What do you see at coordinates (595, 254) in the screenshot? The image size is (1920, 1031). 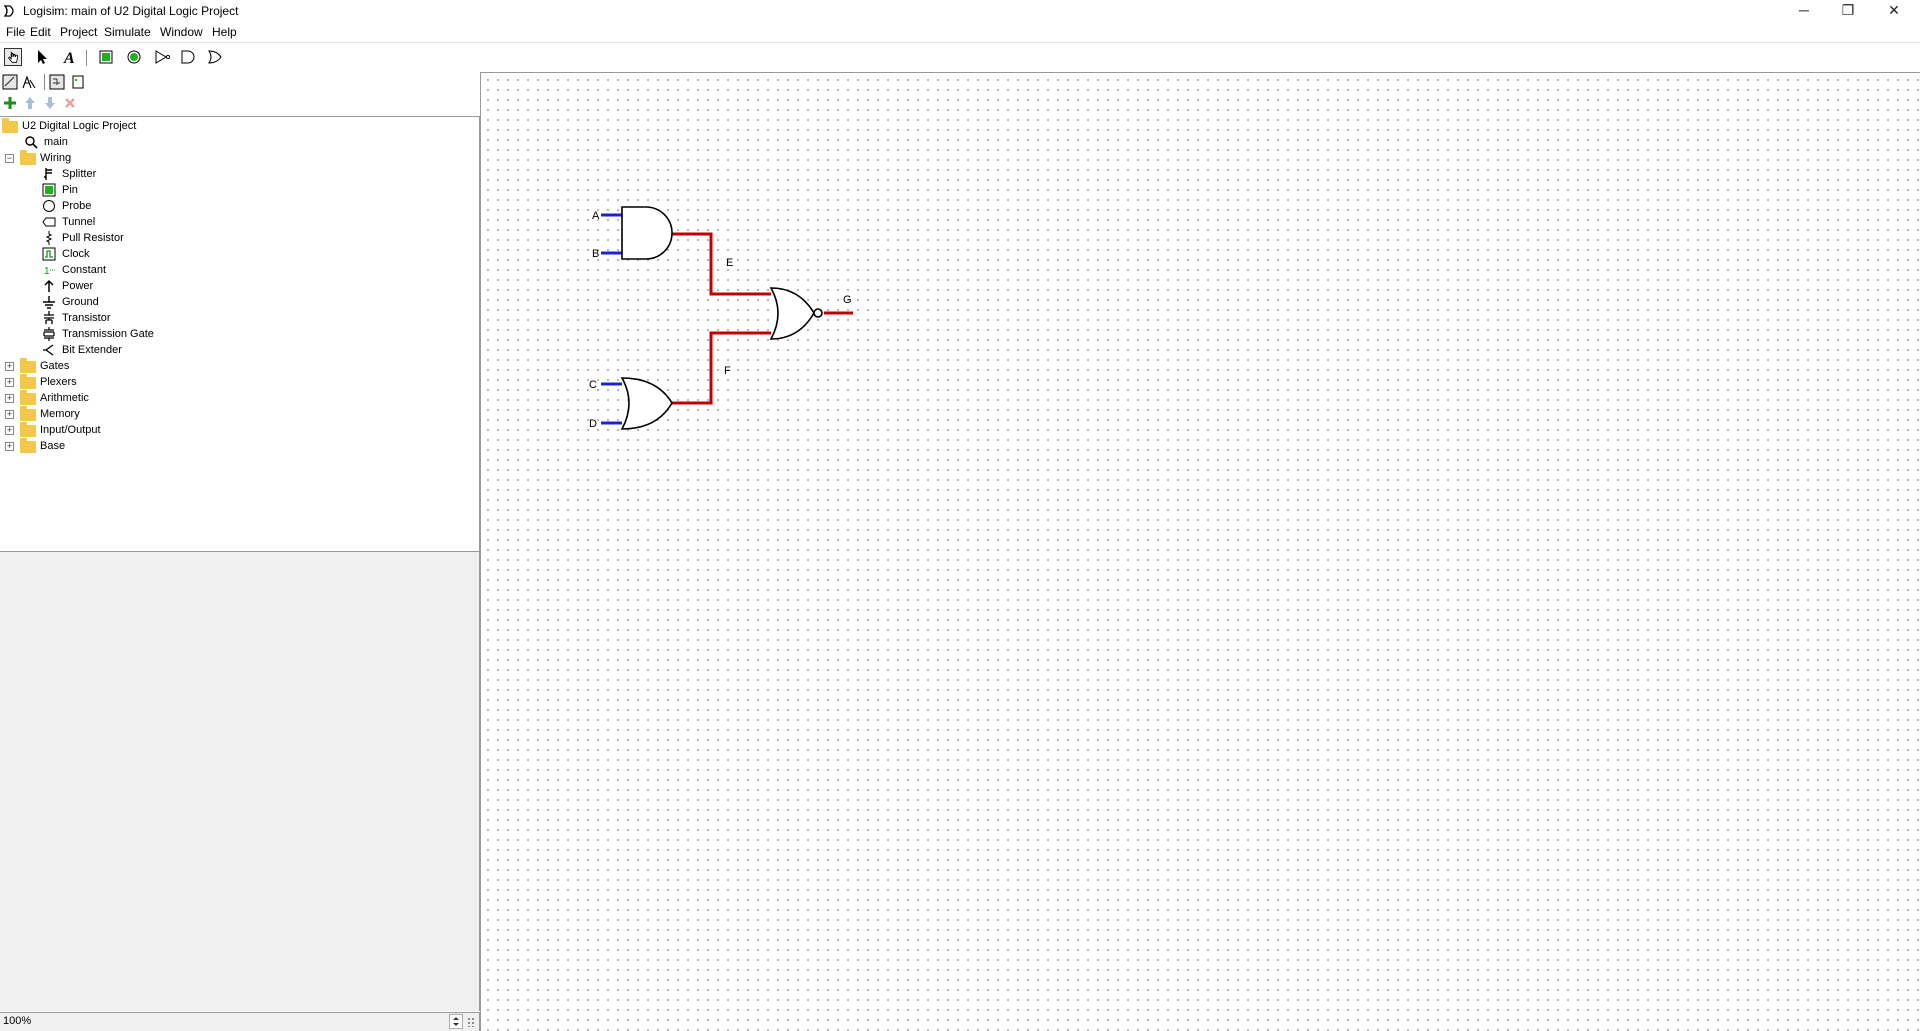 I see `label-b: B` at bounding box center [595, 254].